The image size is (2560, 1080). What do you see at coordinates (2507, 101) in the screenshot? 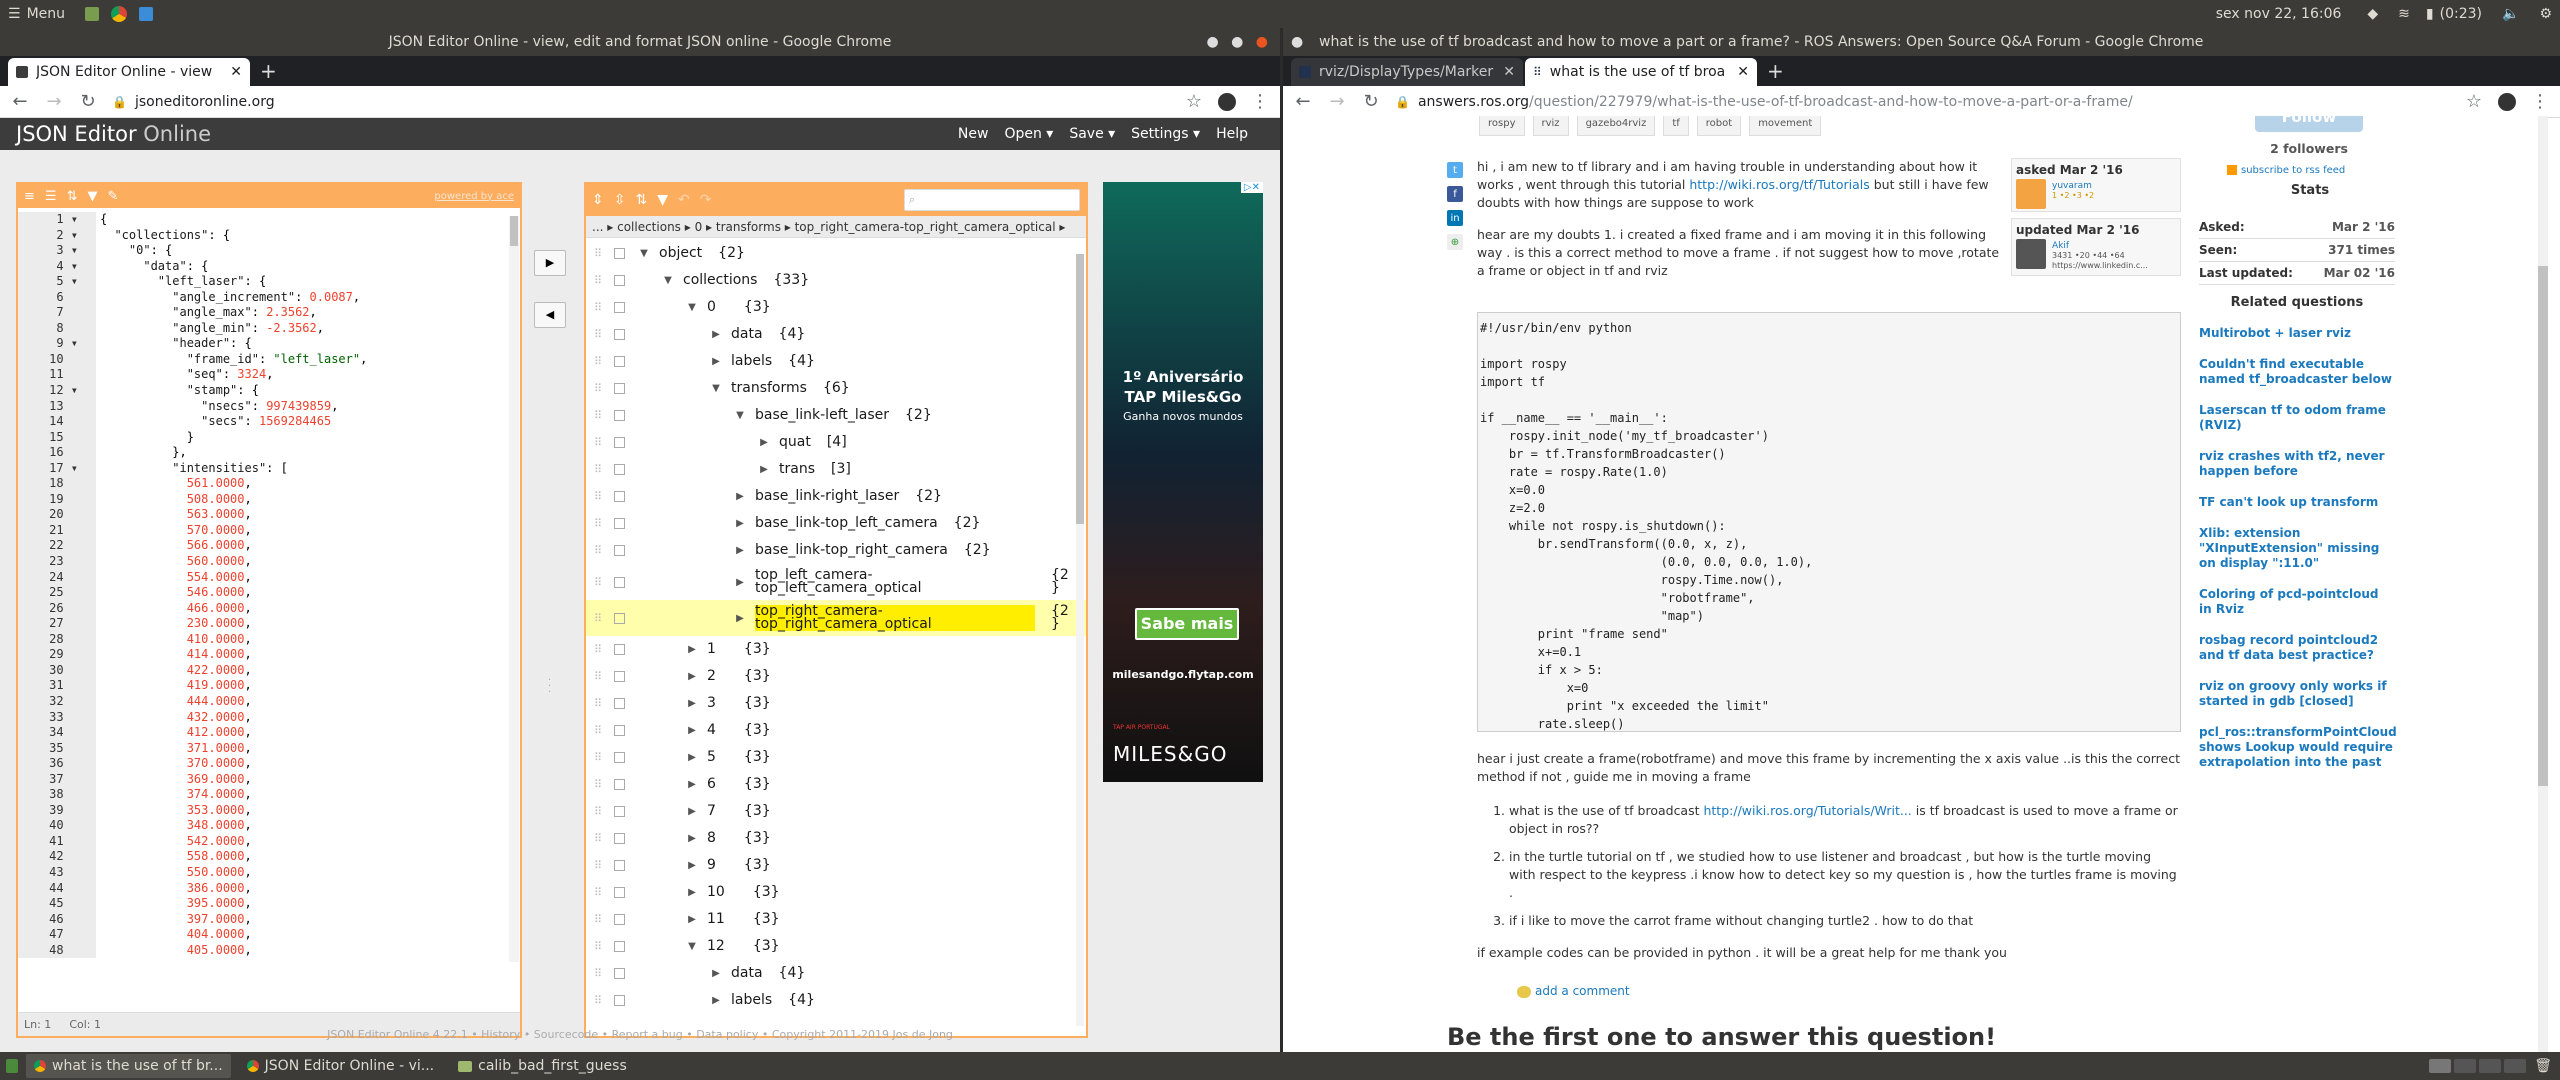
I see `profile-avatar` at bounding box center [2507, 101].